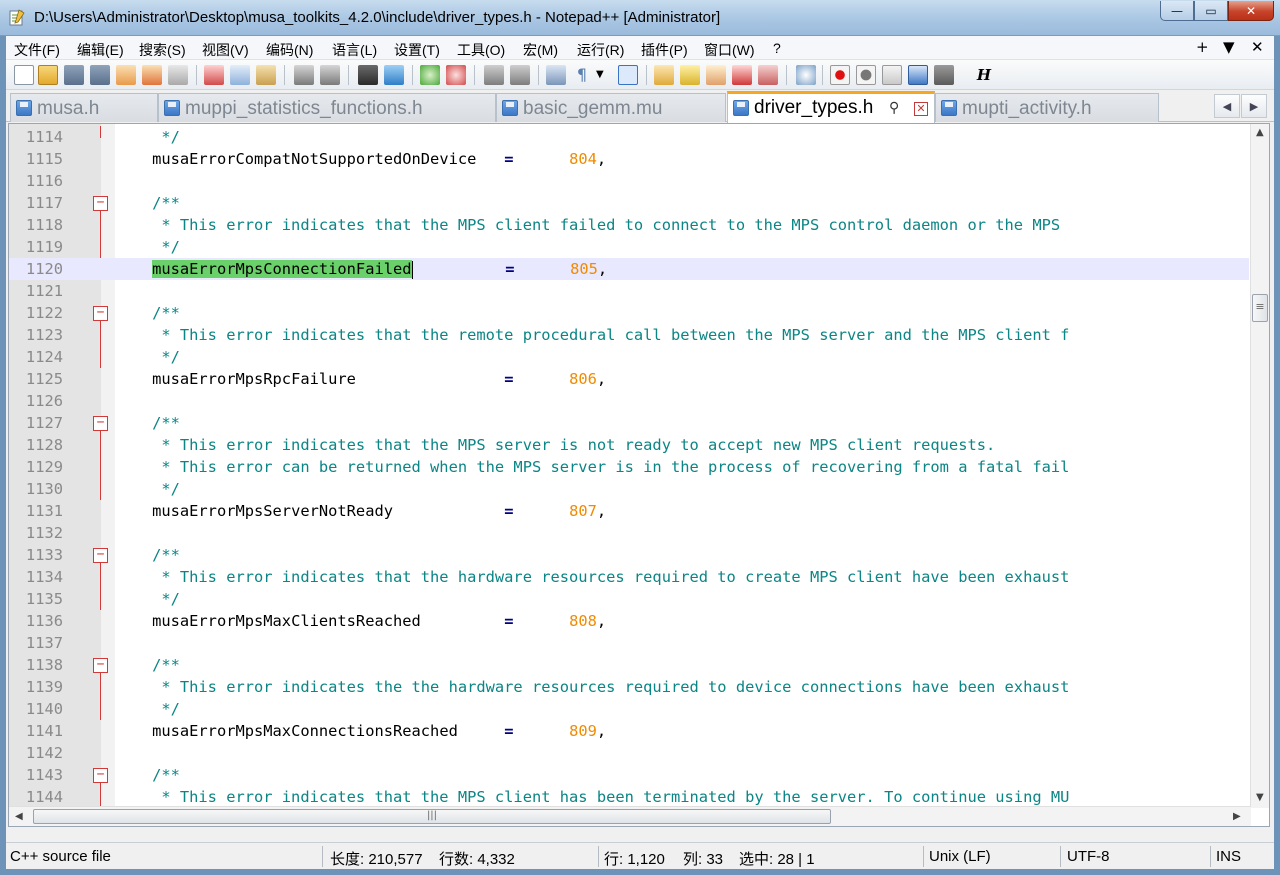  I want to click on menu-run: 运行(R), so click(600, 50).